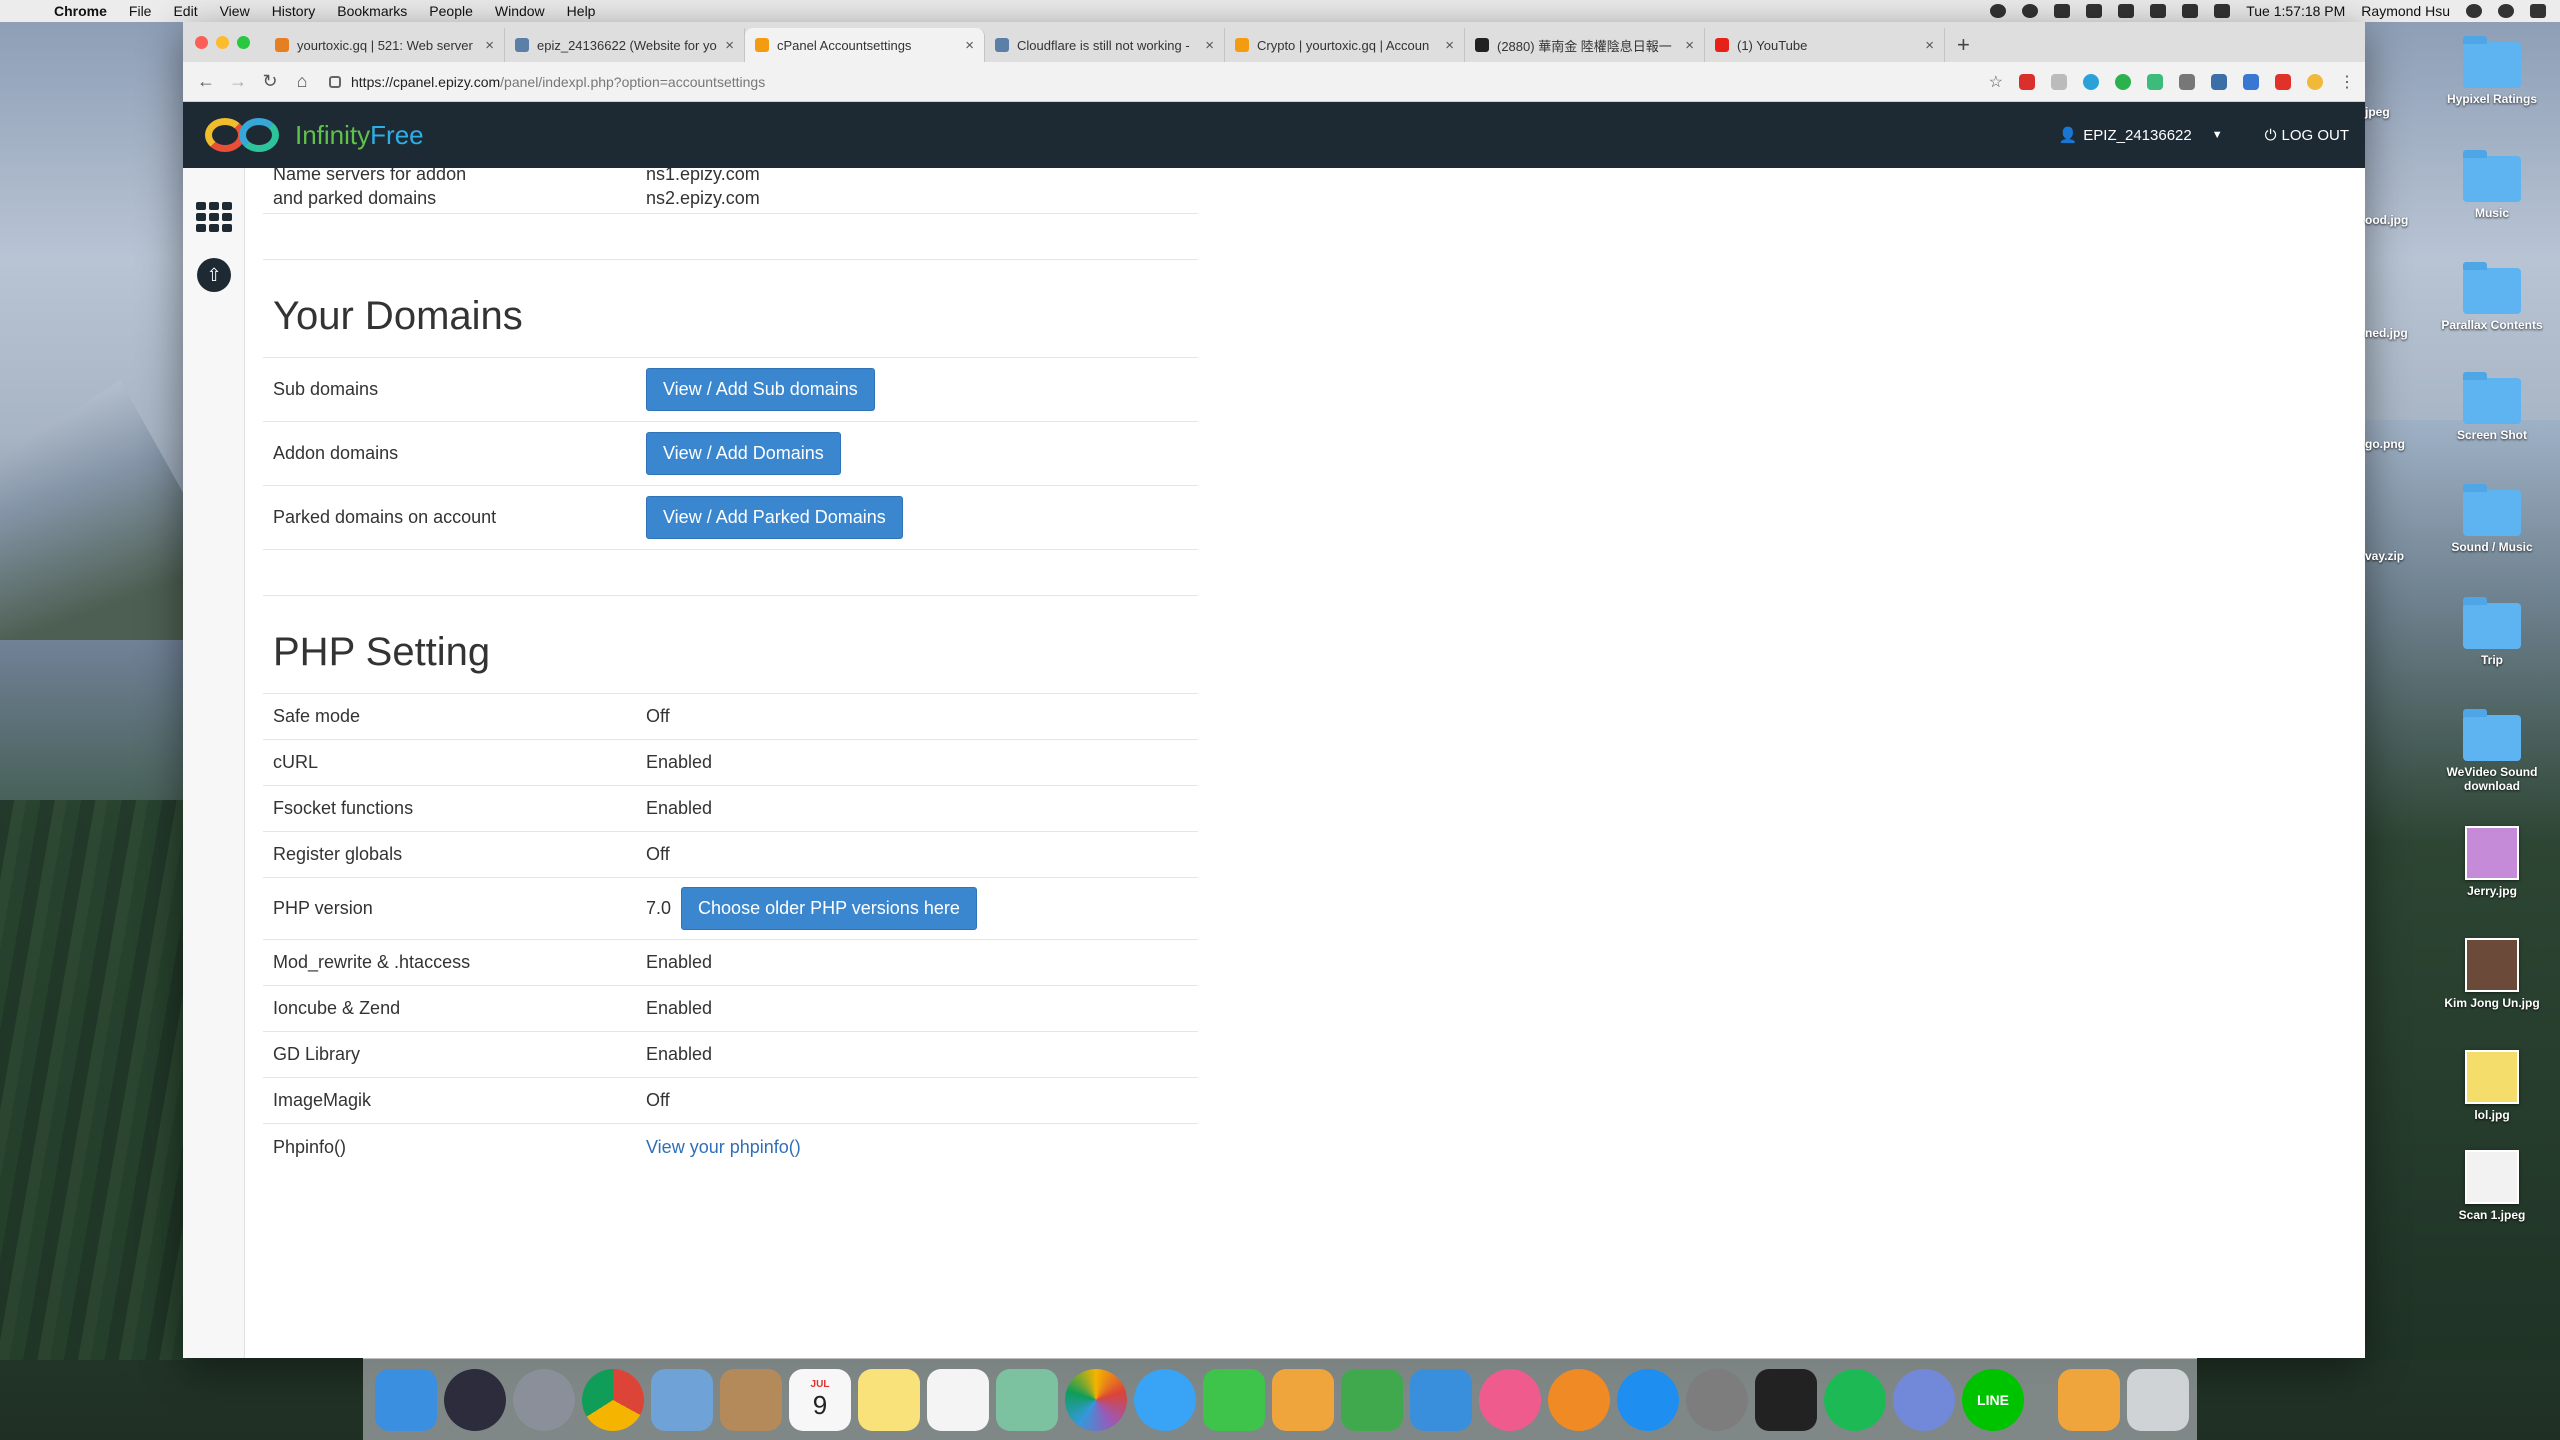 The image size is (2560, 1440). I want to click on home-icon: ⌂, so click(302, 81).